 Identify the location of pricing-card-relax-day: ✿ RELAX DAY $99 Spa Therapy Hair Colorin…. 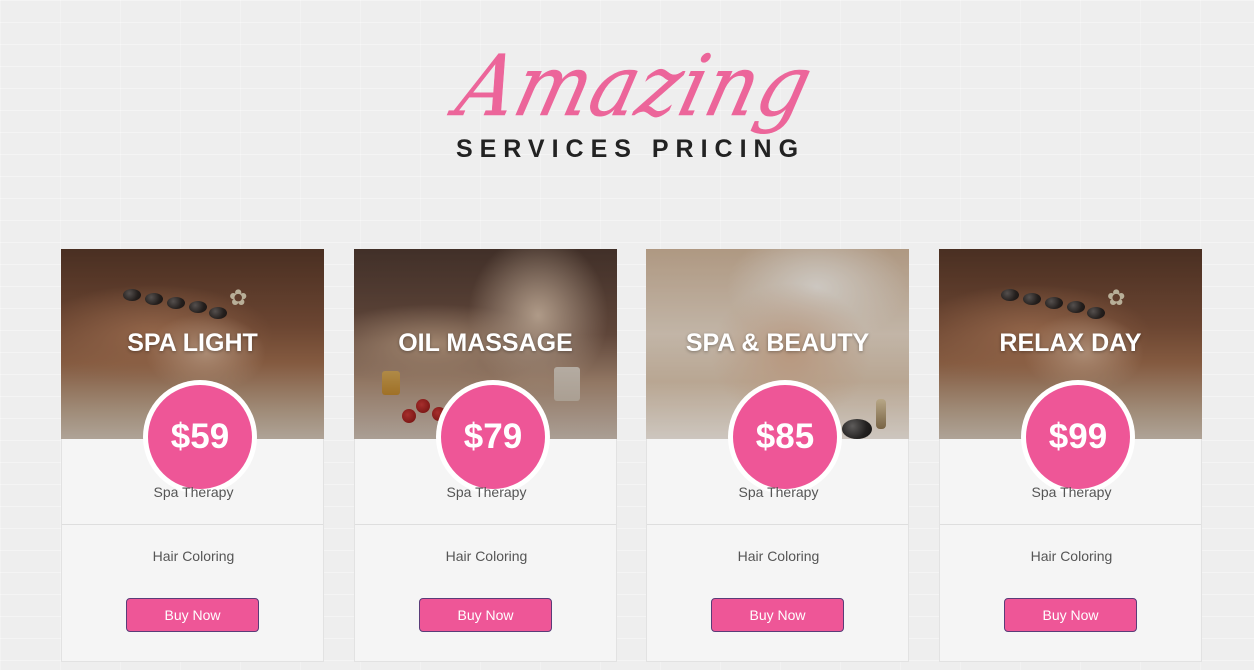
(1070, 455).